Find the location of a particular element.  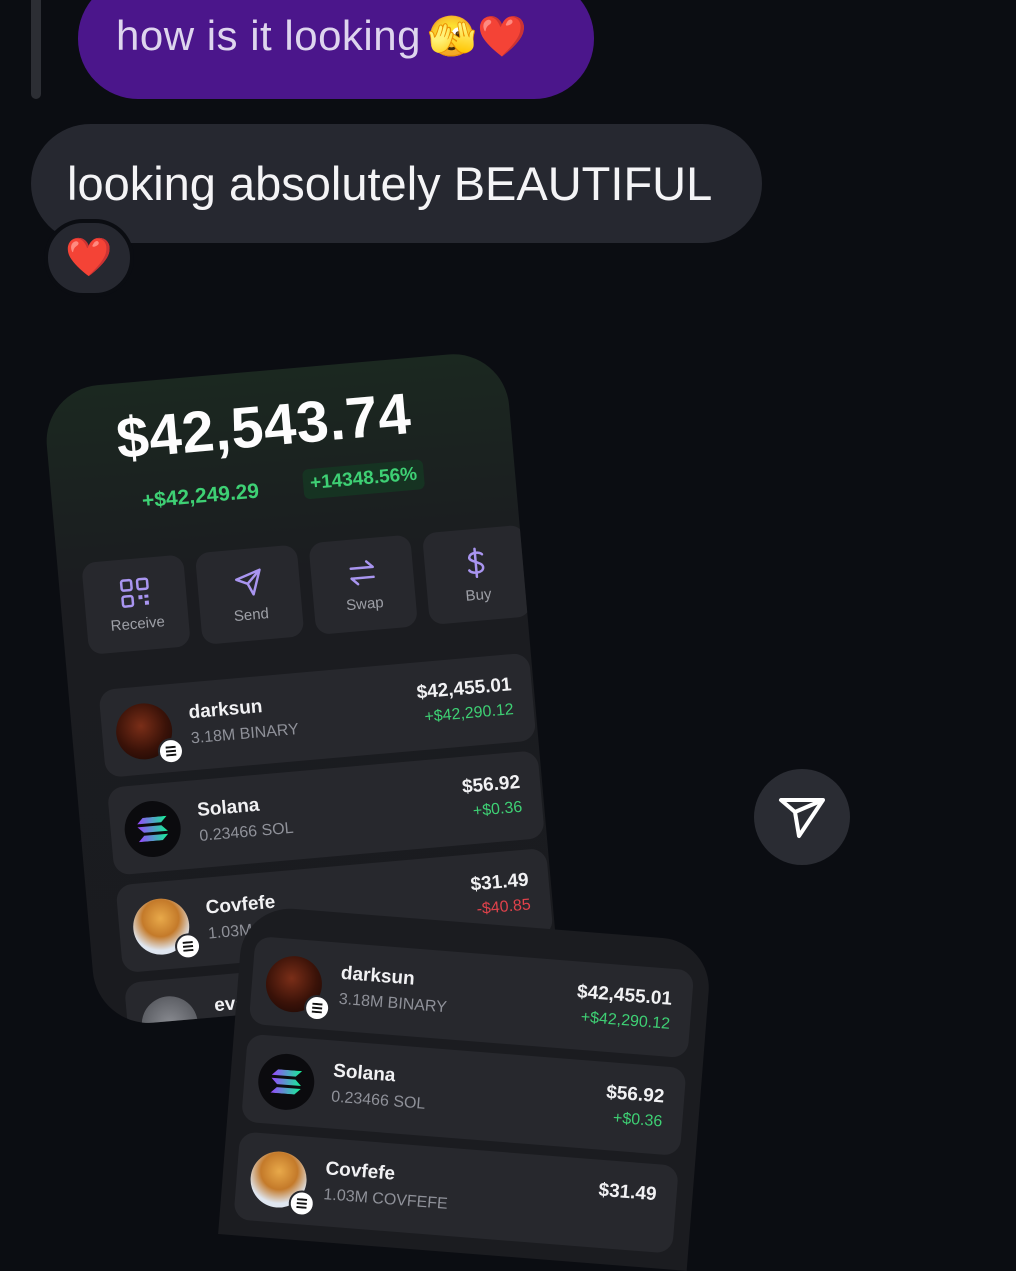

heart-reaction-emoji: ❤️ is located at coordinates (89, 258).